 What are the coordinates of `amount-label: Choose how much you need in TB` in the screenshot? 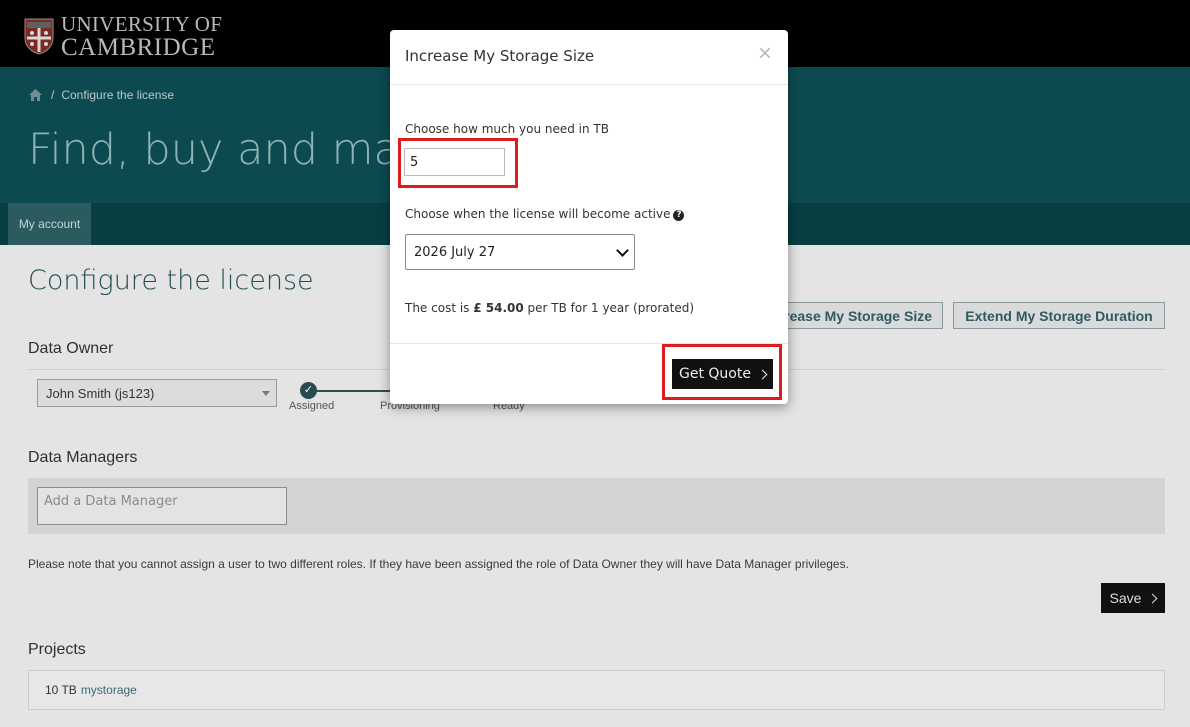 It's located at (507, 129).